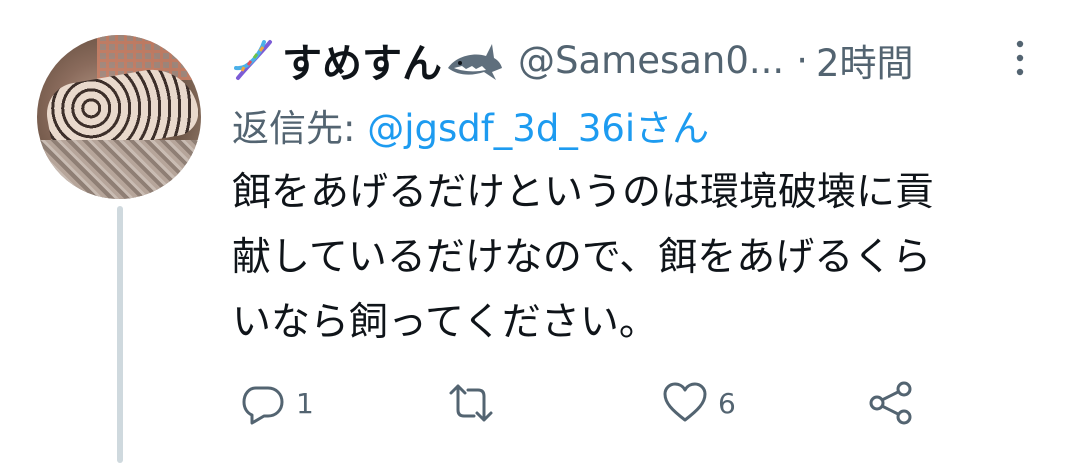  Describe the element at coordinates (727, 403) in the screenshot. I see `like-count: 6` at that location.